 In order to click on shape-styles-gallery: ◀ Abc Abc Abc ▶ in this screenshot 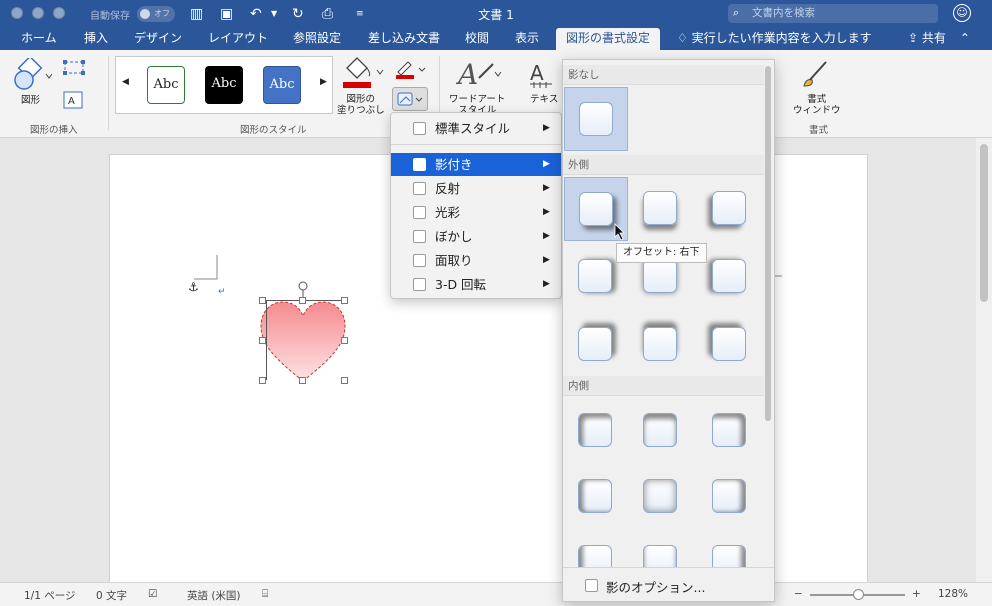, I will do `click(224, 85)`.